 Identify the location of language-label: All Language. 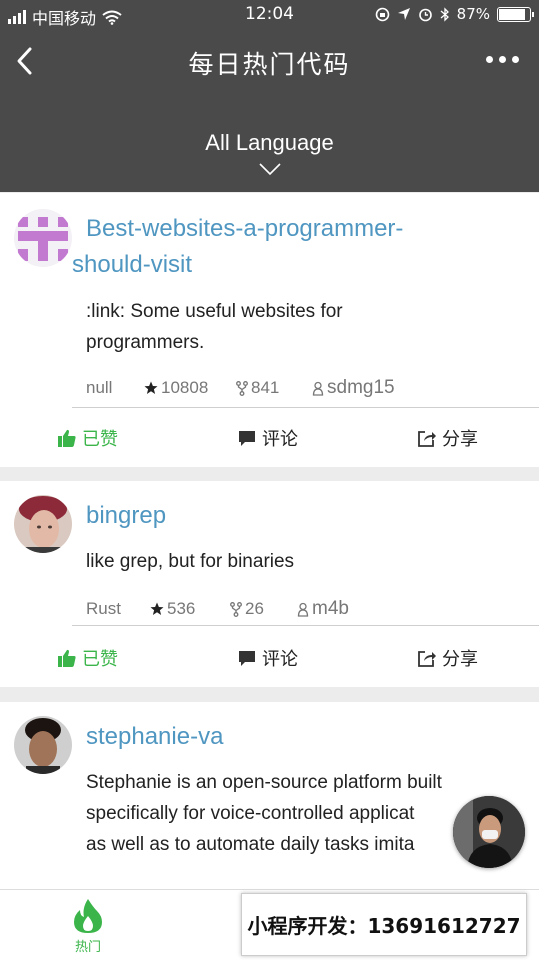
(269, 142).